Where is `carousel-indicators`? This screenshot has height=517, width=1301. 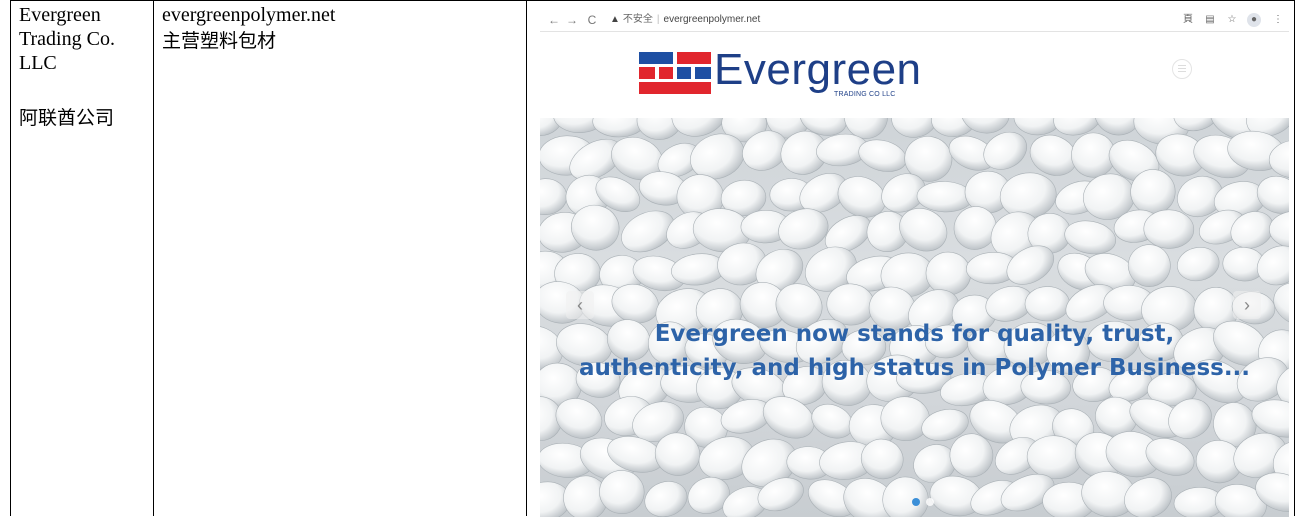
carousel-indicators is located at coordinates (926, 499).